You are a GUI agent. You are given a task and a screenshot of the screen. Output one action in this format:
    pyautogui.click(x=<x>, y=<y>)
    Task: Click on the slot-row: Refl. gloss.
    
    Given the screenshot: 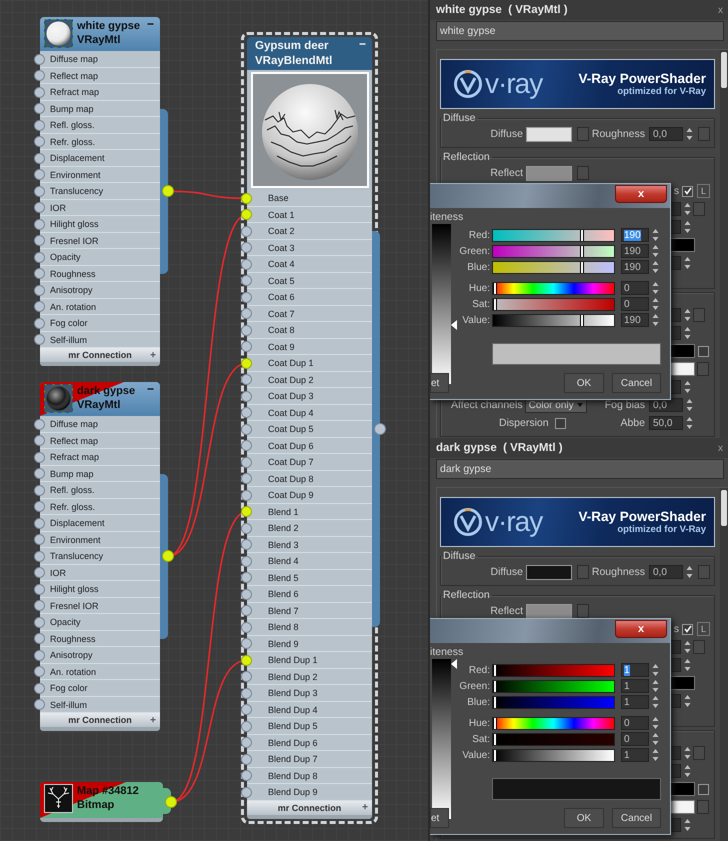 What is the action you would take?
    pyautogui.click(x=97, y=490)
    